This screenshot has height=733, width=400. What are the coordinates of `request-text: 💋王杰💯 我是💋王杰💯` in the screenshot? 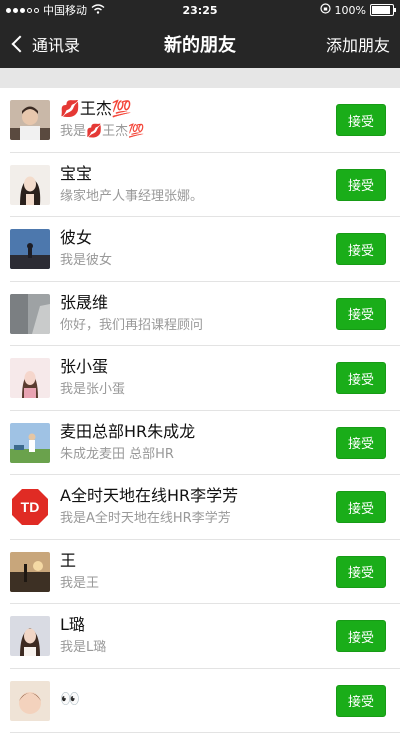 It's located at (198, 120).